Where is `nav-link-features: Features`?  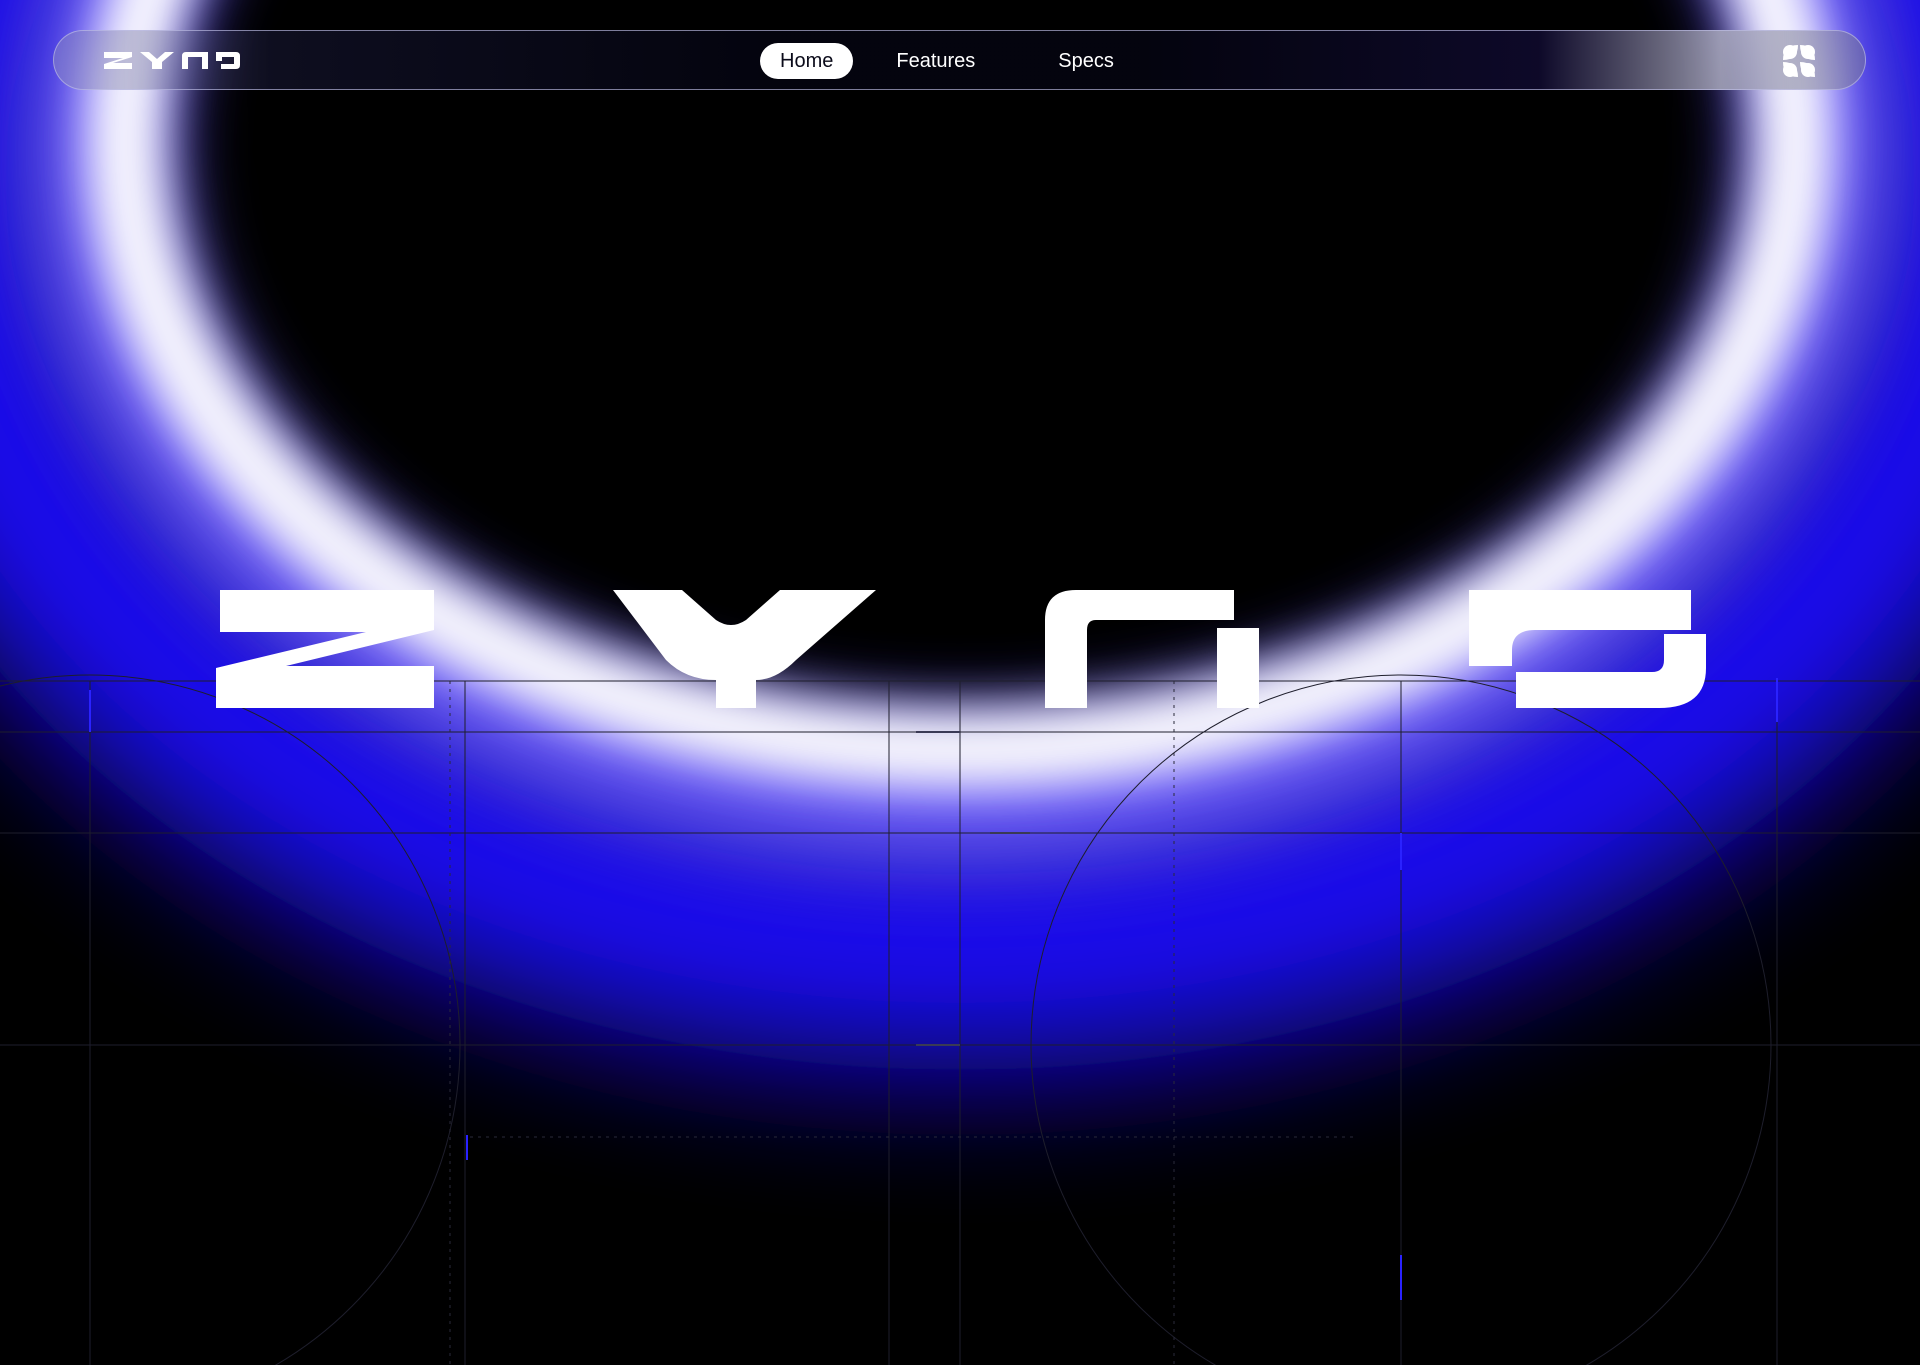
nav-link-features: Features is located at coordinates (935, 61).